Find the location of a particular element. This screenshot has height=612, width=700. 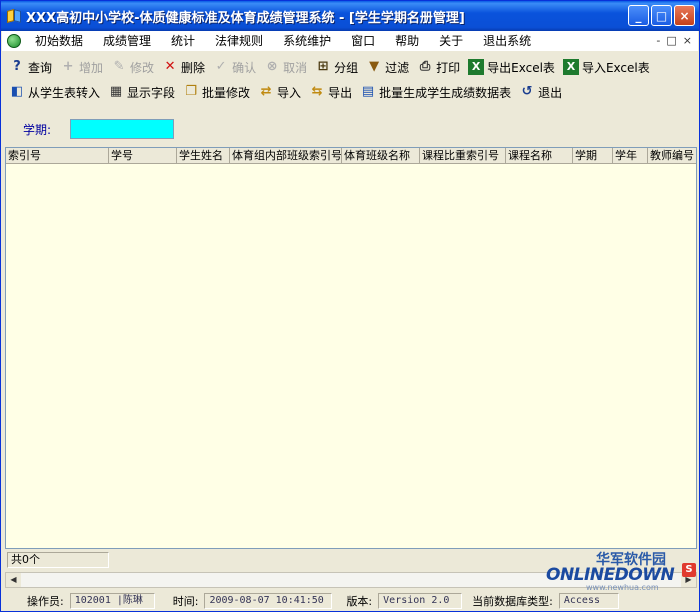

batch-edit-icon: ❐ is located at coordinates (191, 91).